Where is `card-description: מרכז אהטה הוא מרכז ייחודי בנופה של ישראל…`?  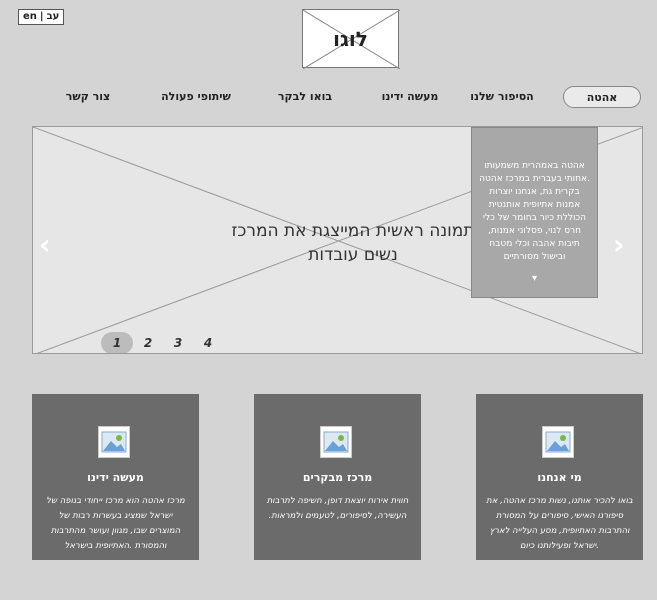
card-description: מרכז אהטה הוא מרכז ייחודי בנופה של ישראל… is located at coordinates (115, 523).